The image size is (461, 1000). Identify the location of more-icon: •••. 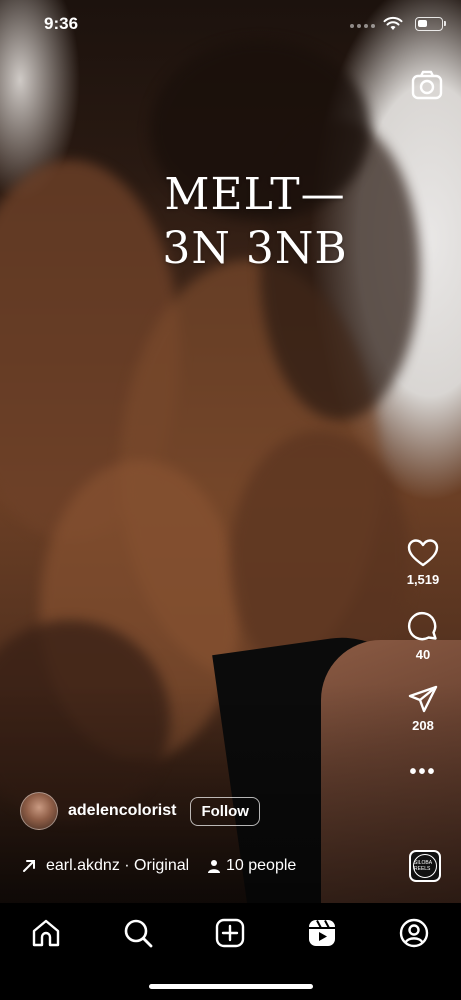
(422, 772).